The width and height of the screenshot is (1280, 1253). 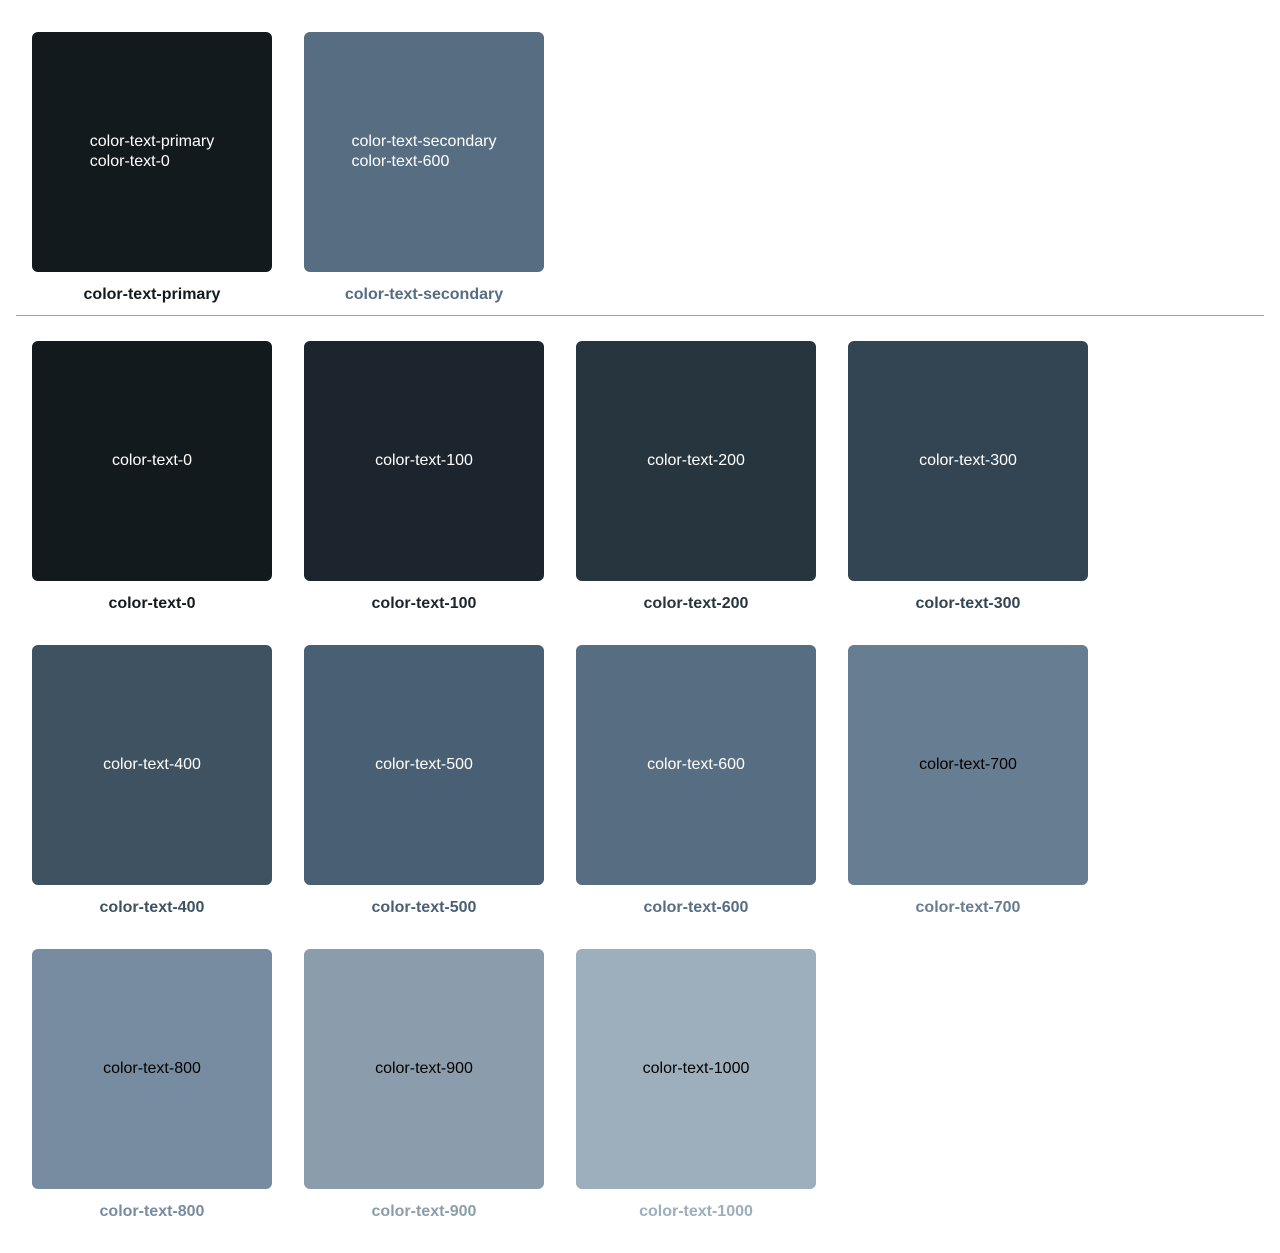 I want to click on swatch-secondary-label: color-text-secondary color-text-600, so click(x=424, y=152).